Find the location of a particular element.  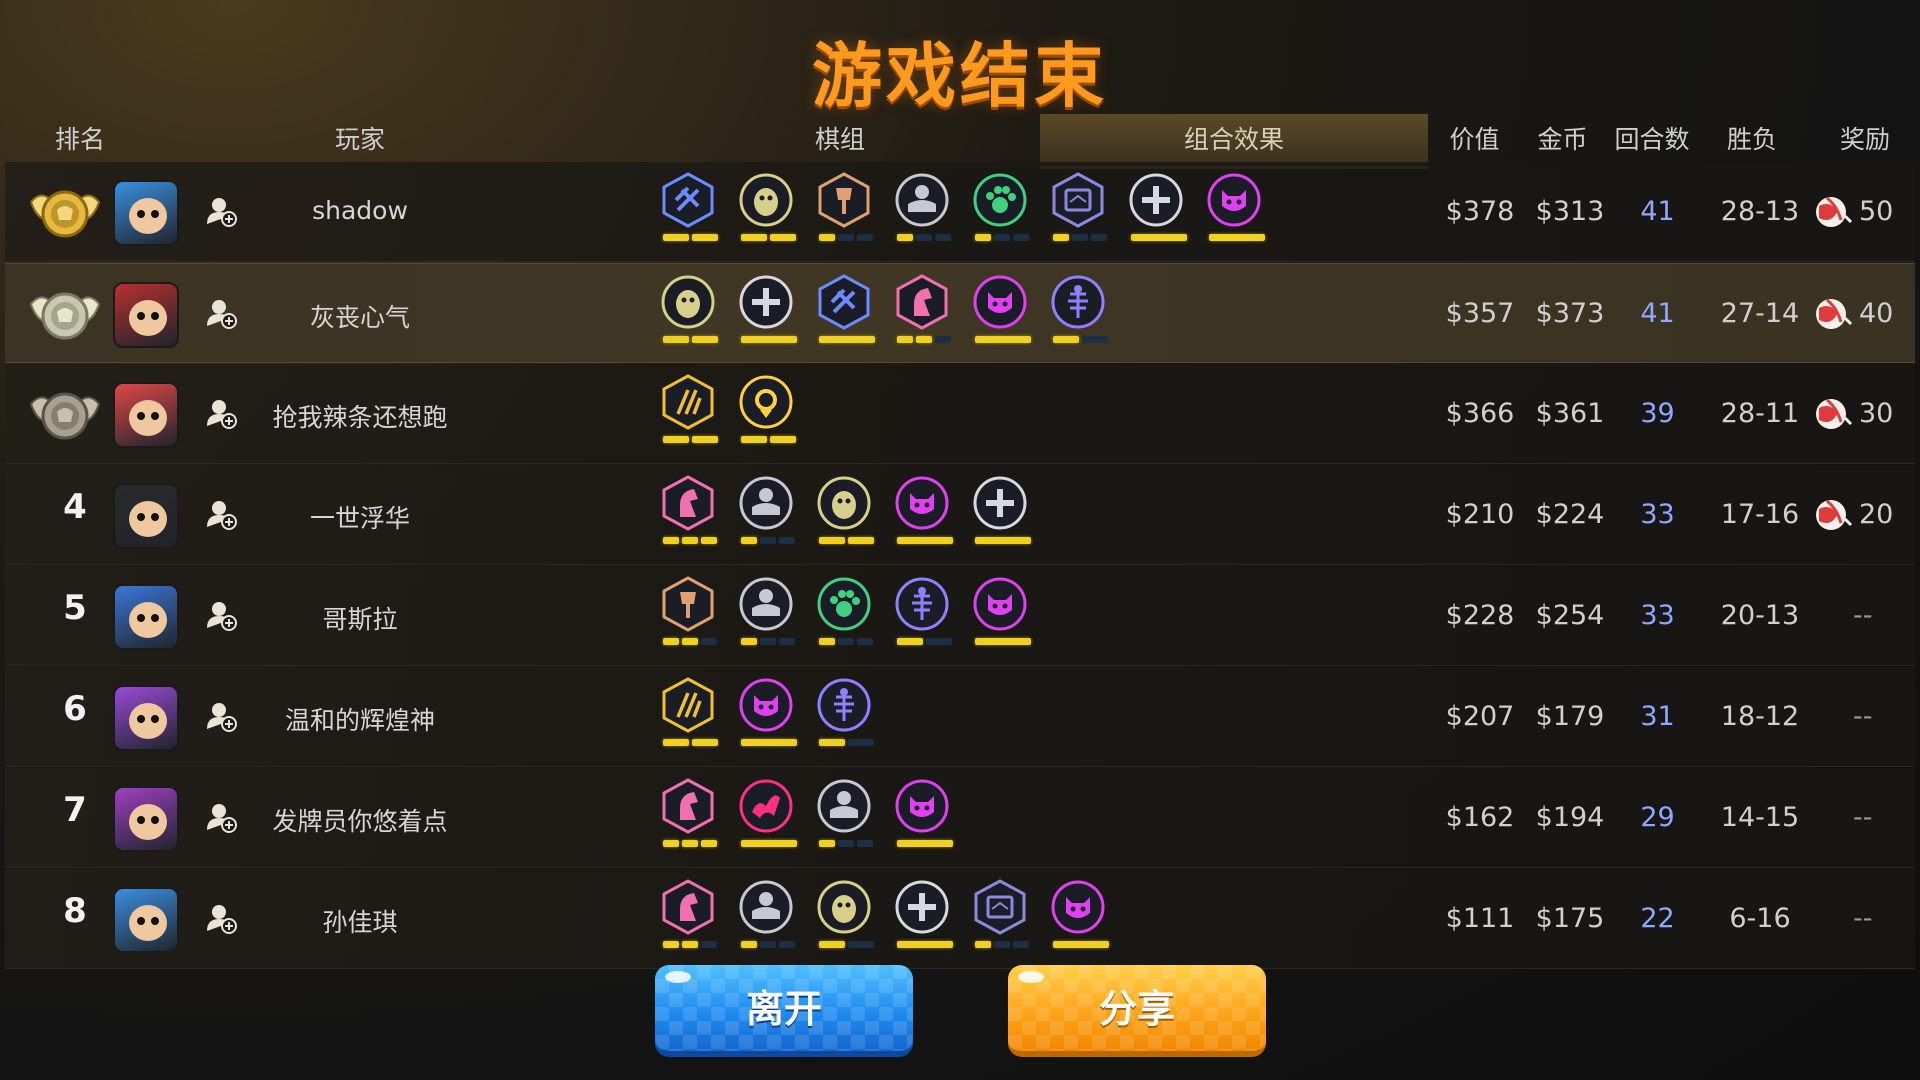

share-button-label: 分享 is located at coordinates (1136, 1009).